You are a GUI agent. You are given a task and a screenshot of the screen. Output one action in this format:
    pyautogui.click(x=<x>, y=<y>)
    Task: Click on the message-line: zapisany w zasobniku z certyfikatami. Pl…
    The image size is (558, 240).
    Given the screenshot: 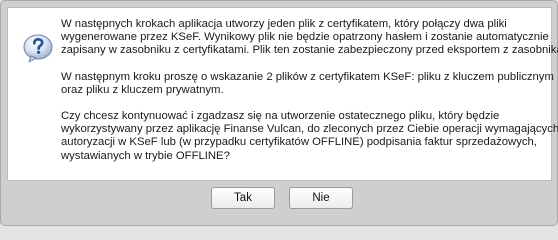 What is the action you would take?
    pyautogui.click(x=309, y=50)
    